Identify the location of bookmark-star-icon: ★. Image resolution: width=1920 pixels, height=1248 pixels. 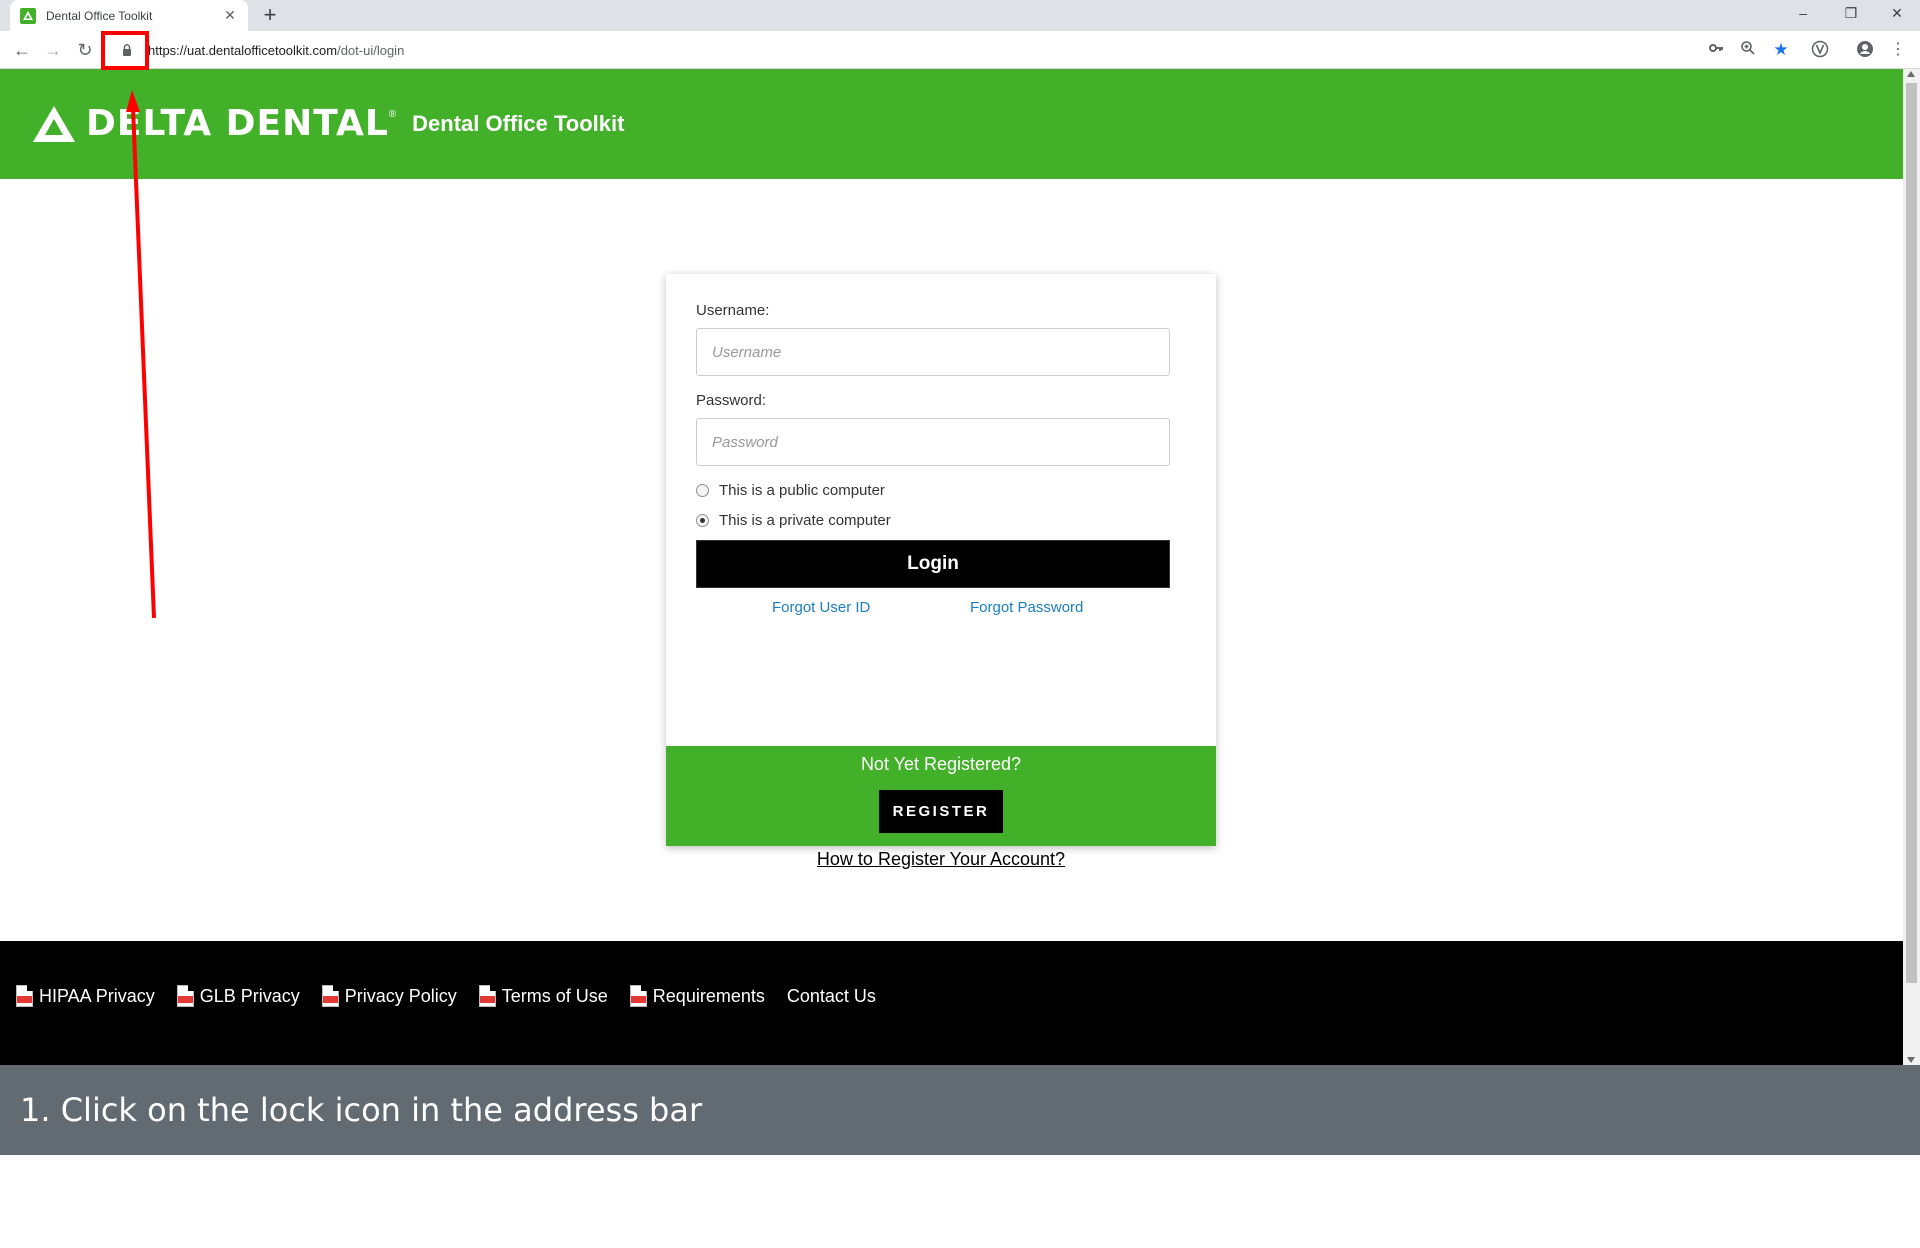
(1781, 50).